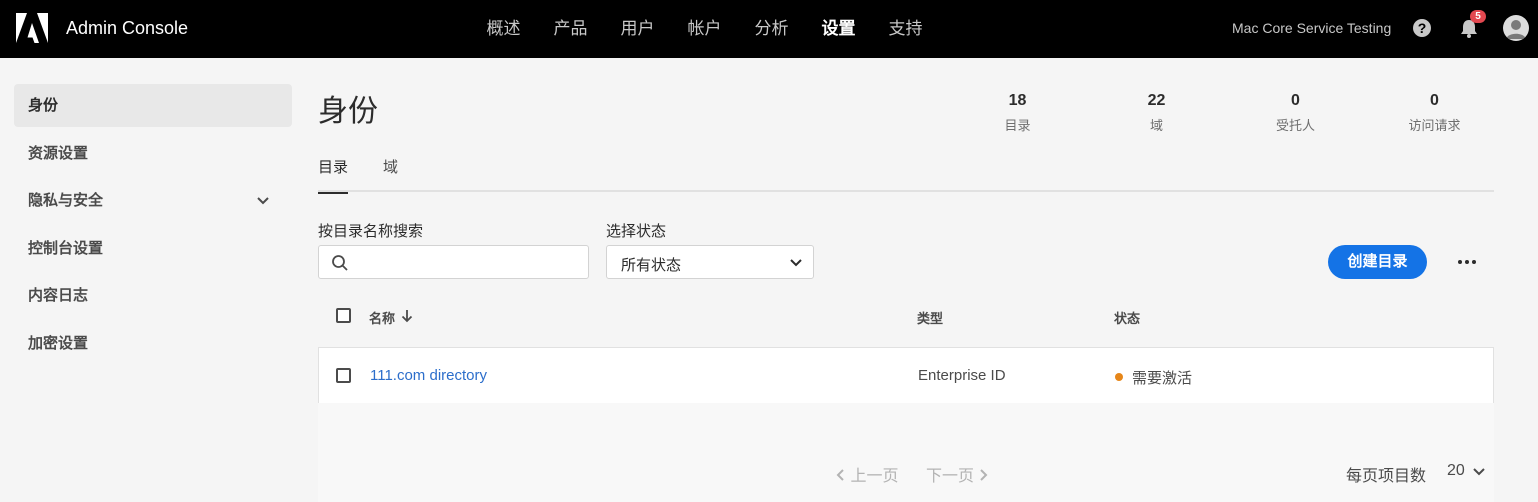  Describe the element at coordinates (58, 153) in the screenshot. I see `sidebar-item-label: 资源设置` at that location.